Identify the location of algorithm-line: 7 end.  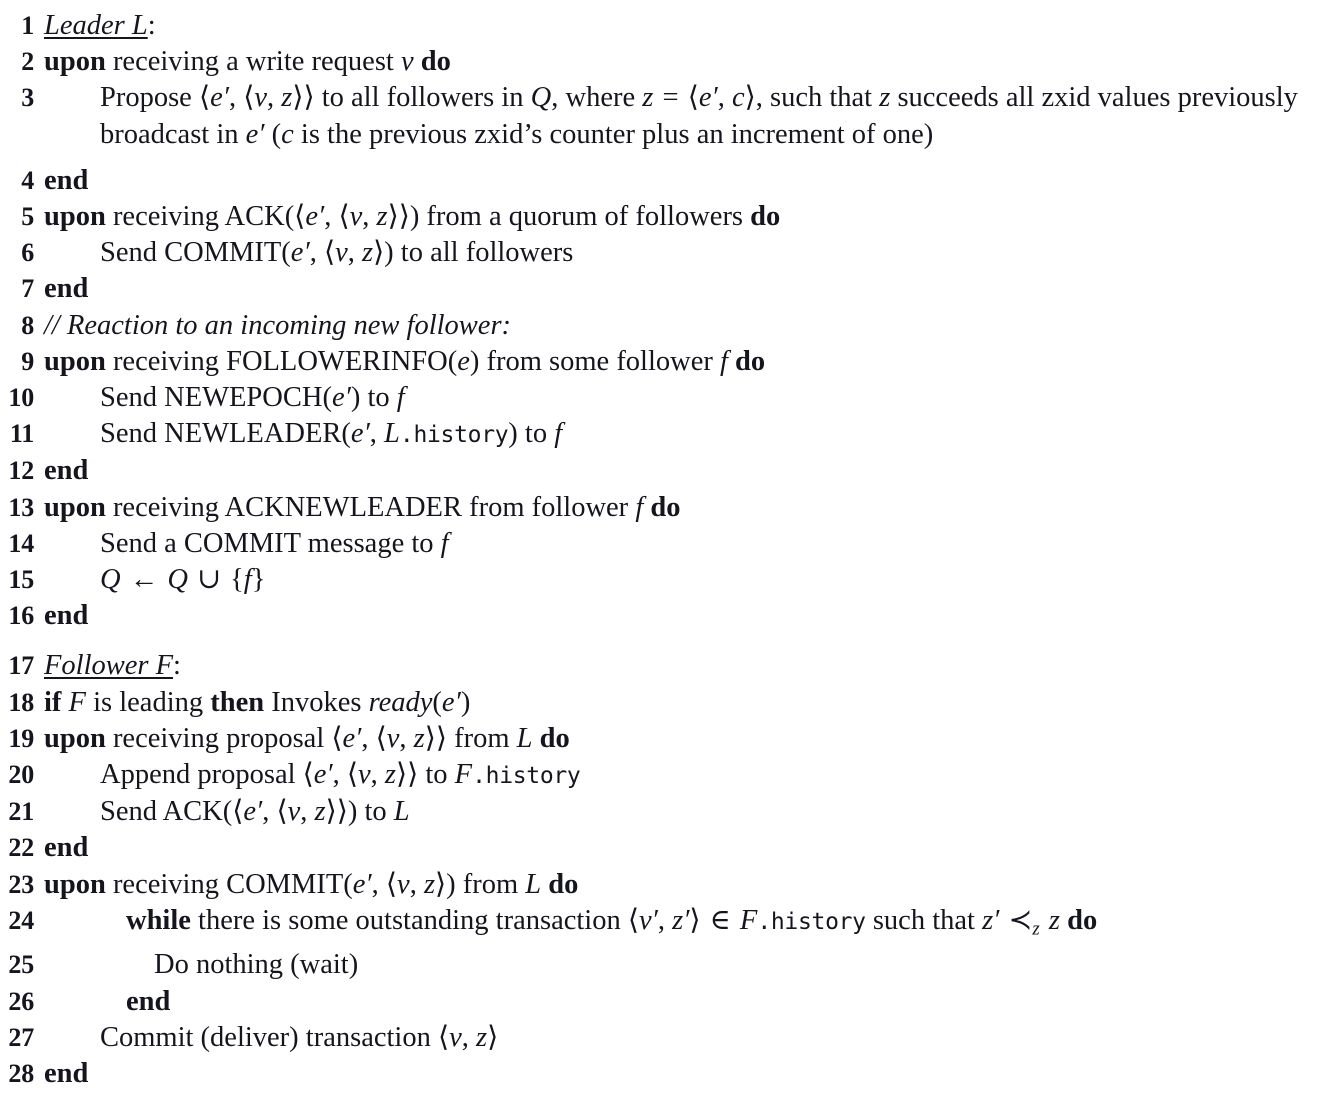
(666, 289).